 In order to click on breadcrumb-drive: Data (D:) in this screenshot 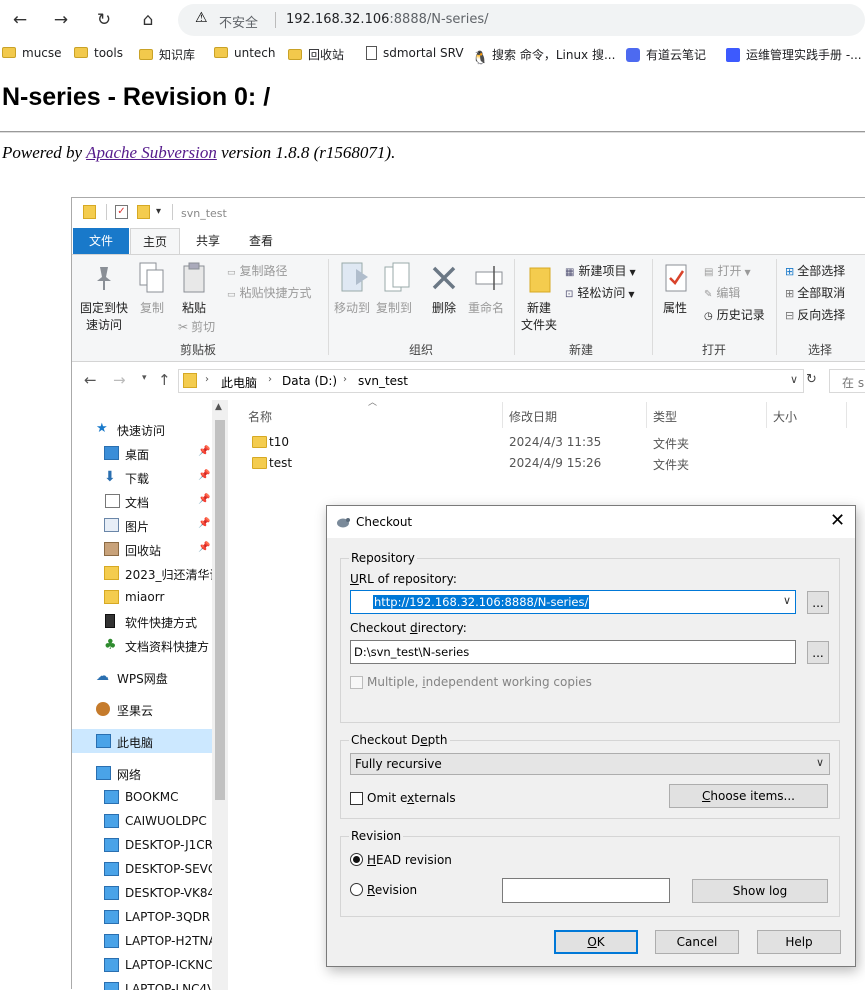, I will do `click(309, 381)`.